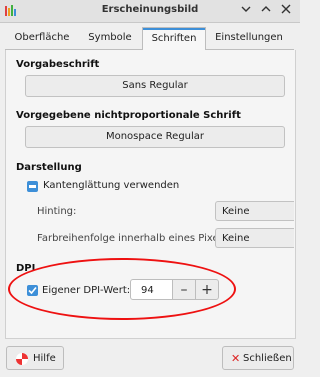 The image size is (320, 377). Describe the element at coordinates (57, 211) in the screenshot. I see `hinting-label: Hinting:` at that location.